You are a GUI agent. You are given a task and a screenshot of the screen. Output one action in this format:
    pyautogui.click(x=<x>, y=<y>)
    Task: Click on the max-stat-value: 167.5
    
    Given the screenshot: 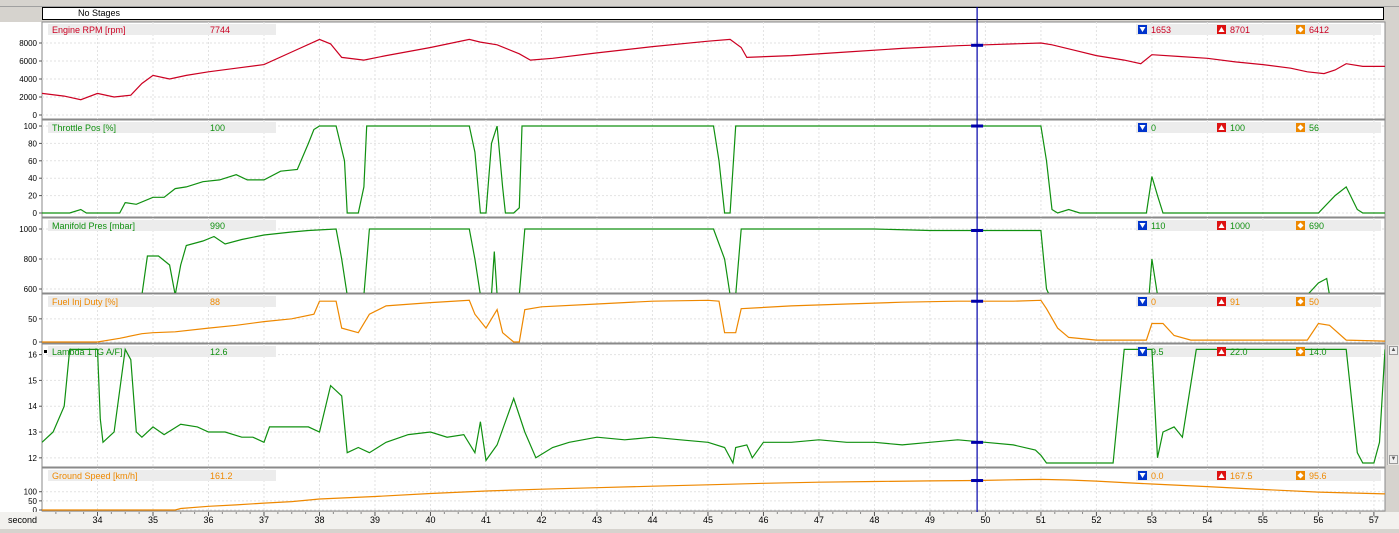 What is the action you would take?
    pyautogui.click(x=1241, y=476)
    